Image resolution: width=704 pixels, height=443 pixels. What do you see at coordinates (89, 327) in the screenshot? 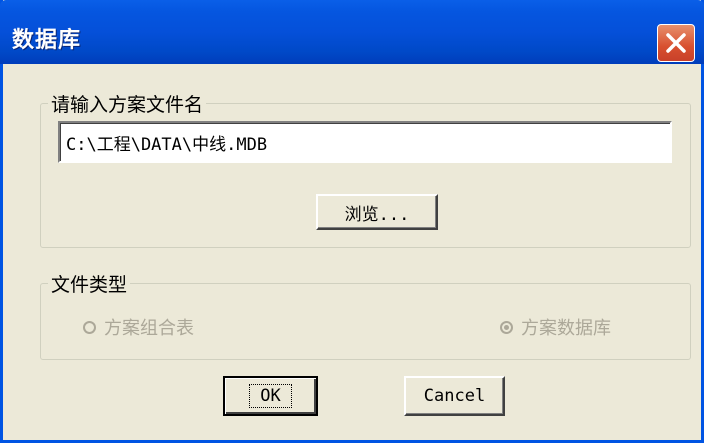
I see `radio-circle-unchecked` at bounding box center [89, 327].